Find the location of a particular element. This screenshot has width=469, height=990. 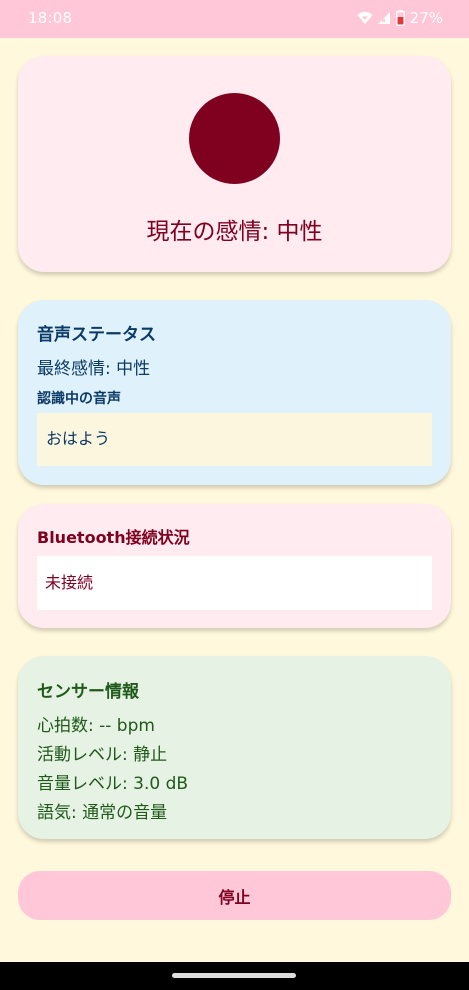

bluetooth-card: Bluetooth接続状況 未接続 is located at coordinates (234, 566).